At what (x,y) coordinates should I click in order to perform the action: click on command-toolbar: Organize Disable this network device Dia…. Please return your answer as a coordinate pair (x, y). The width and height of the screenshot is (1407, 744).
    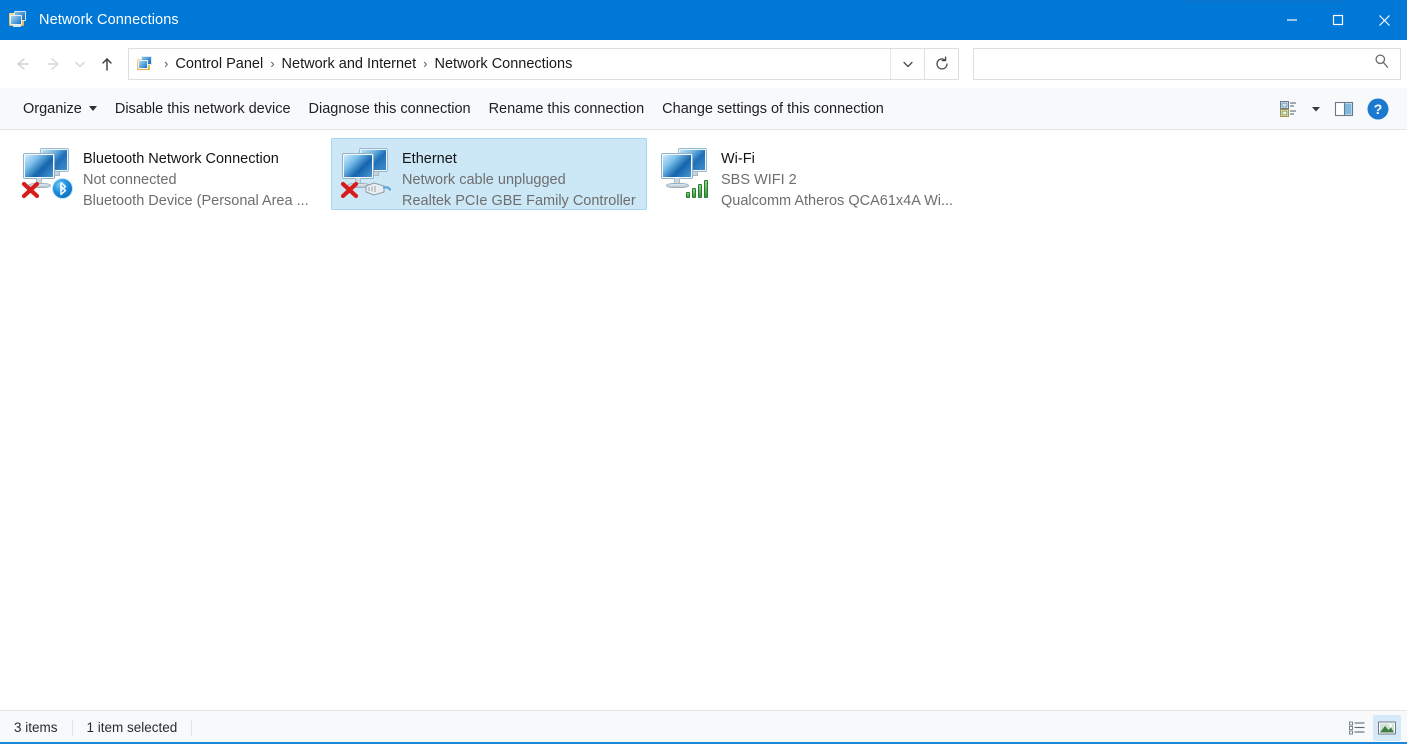
    Looking at the image, I should click on (703, 109).